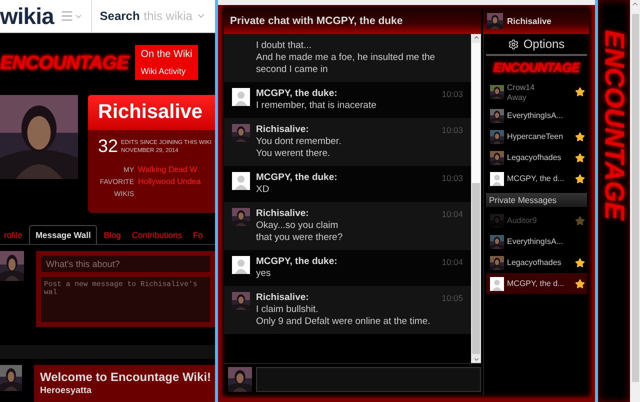 This screenshot has width=640, height=402. Describe the element at coordinates (157, 234) in the screenshot. I see `profile-tab: Contributions` at that location.